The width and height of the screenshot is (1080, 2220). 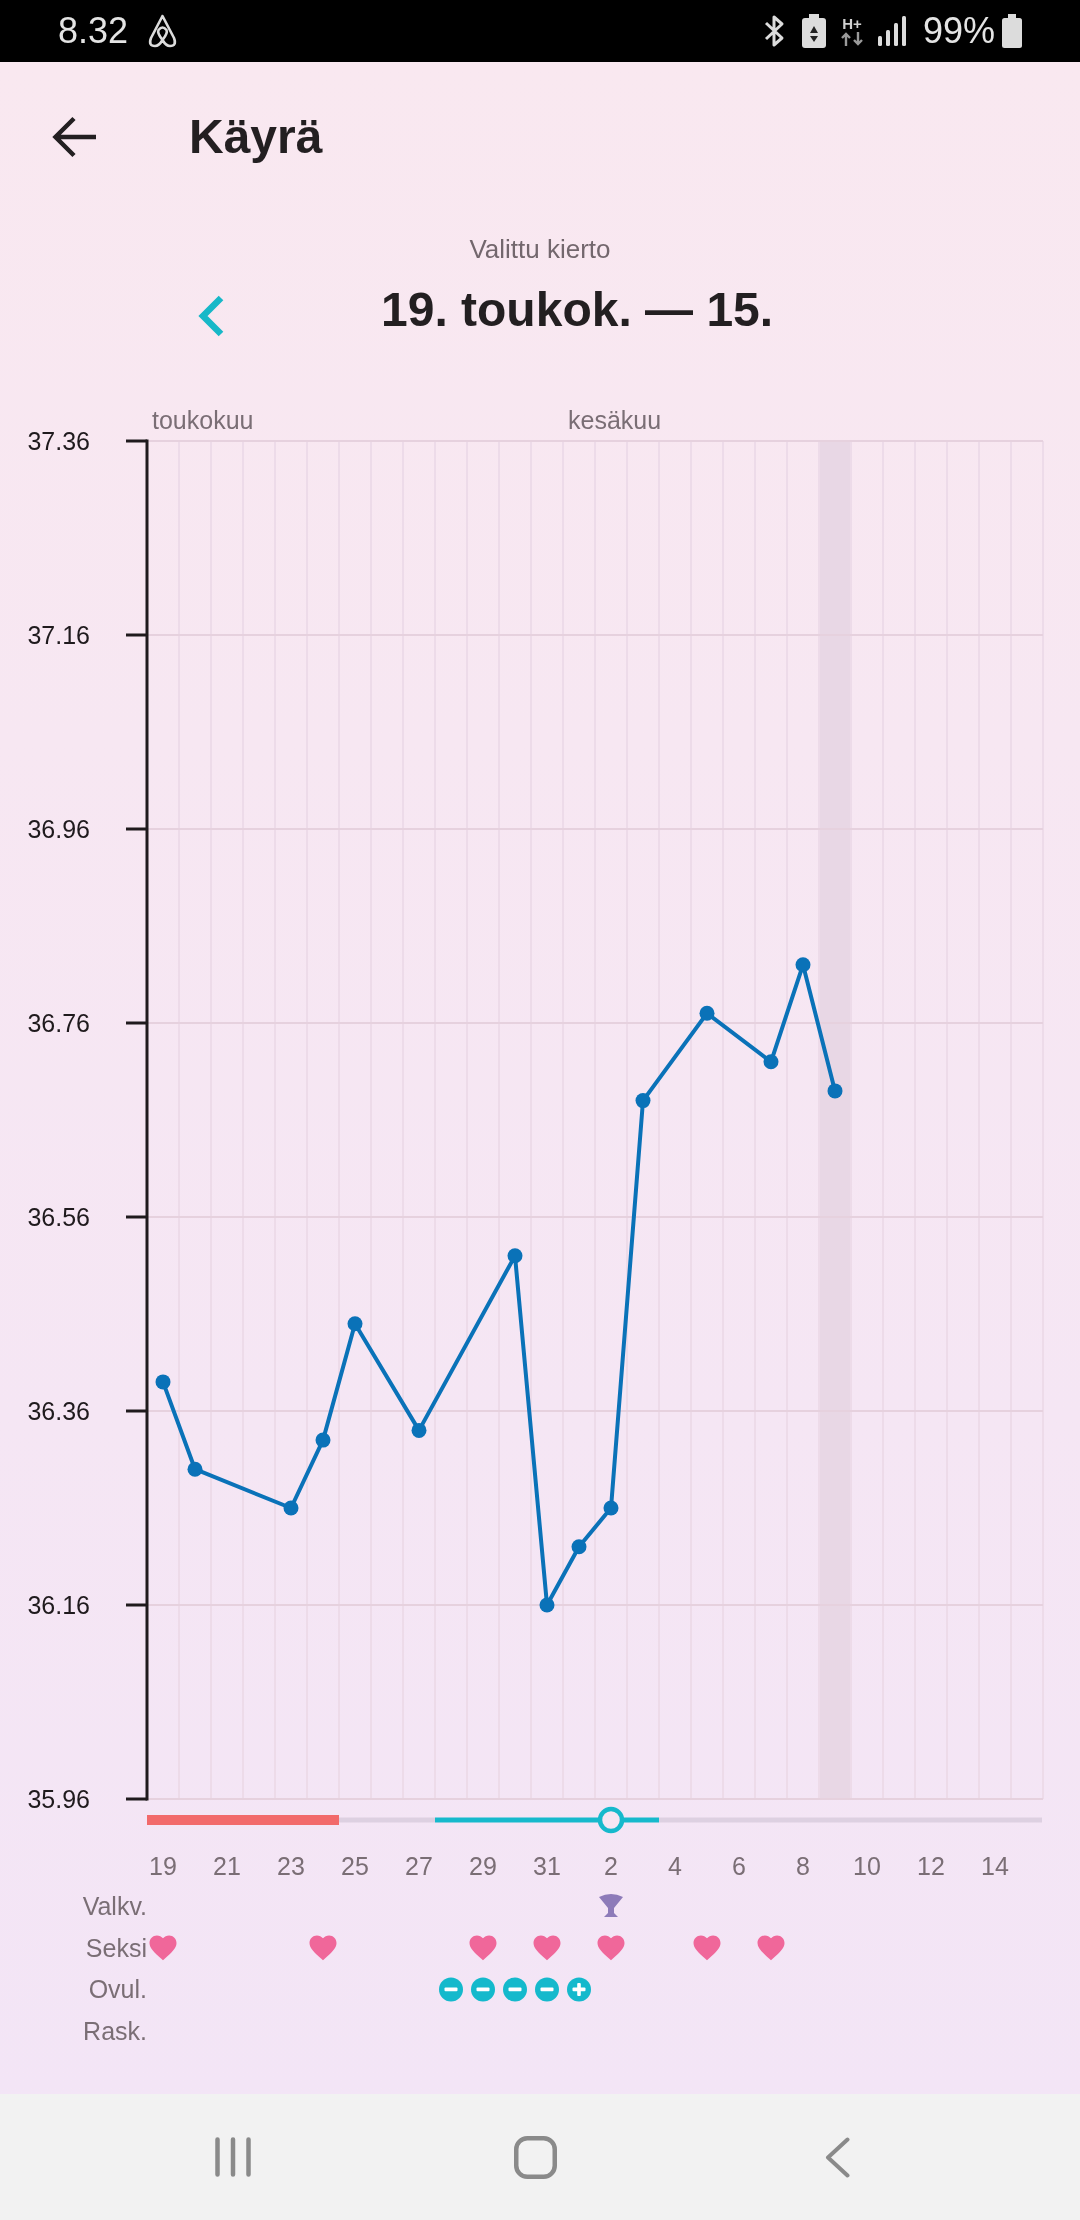 I want to click on day-label: 25, so click(x=355, y=1866).